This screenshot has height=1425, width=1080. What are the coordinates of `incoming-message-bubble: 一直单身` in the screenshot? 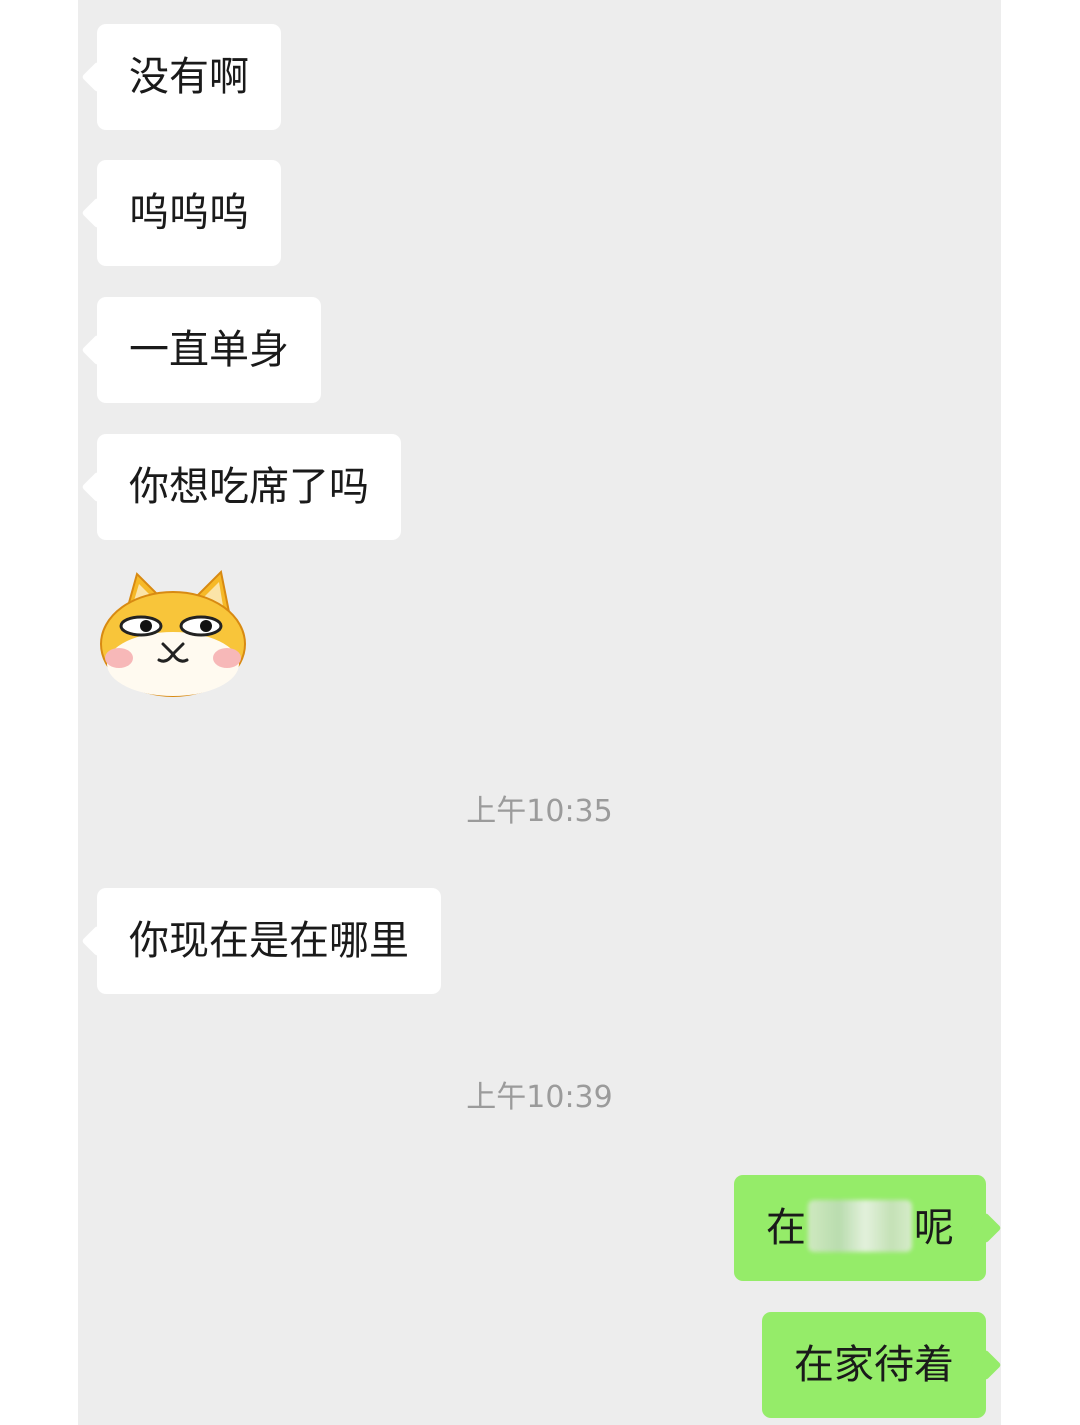 It's located at (209, 350).